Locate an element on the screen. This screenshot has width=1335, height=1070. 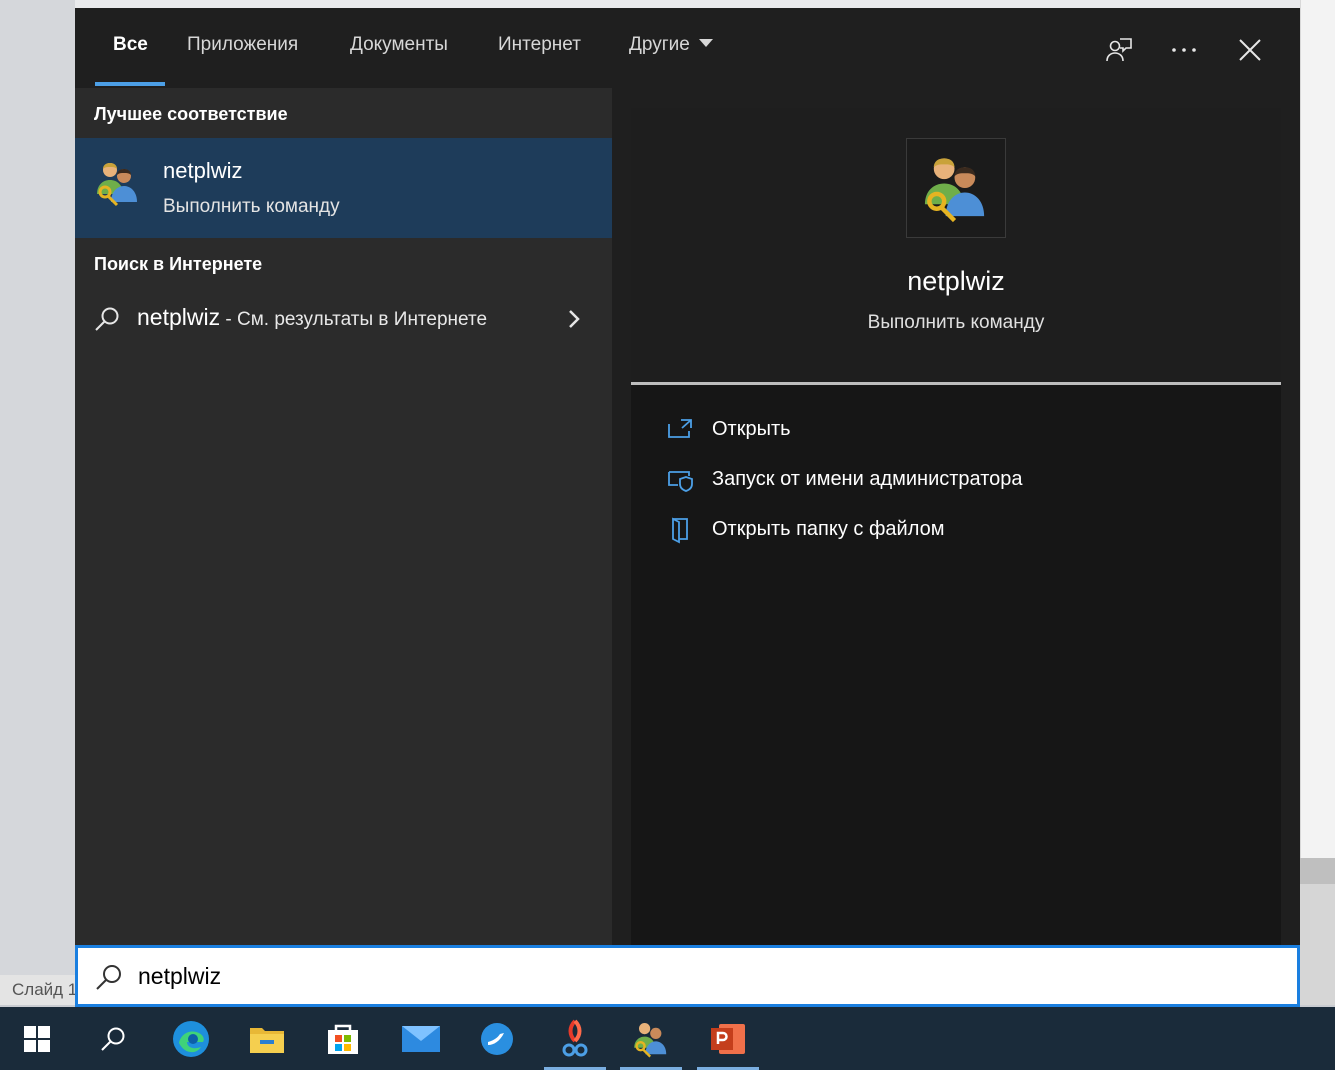
background-window-left is located at coordinates (37, 502).